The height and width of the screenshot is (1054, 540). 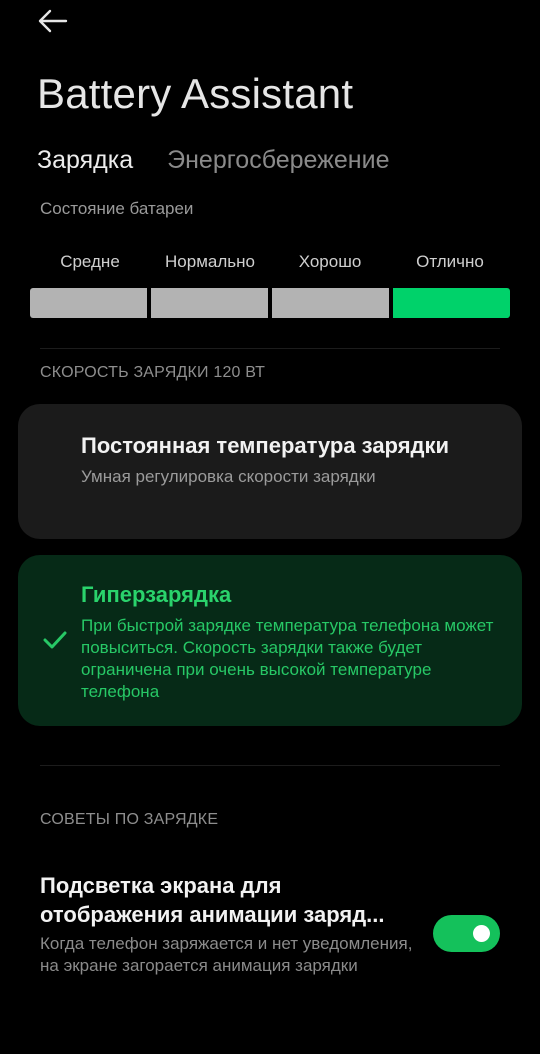 I want to click on option-title: Гиперзарядка, so click(x=156, y=594).